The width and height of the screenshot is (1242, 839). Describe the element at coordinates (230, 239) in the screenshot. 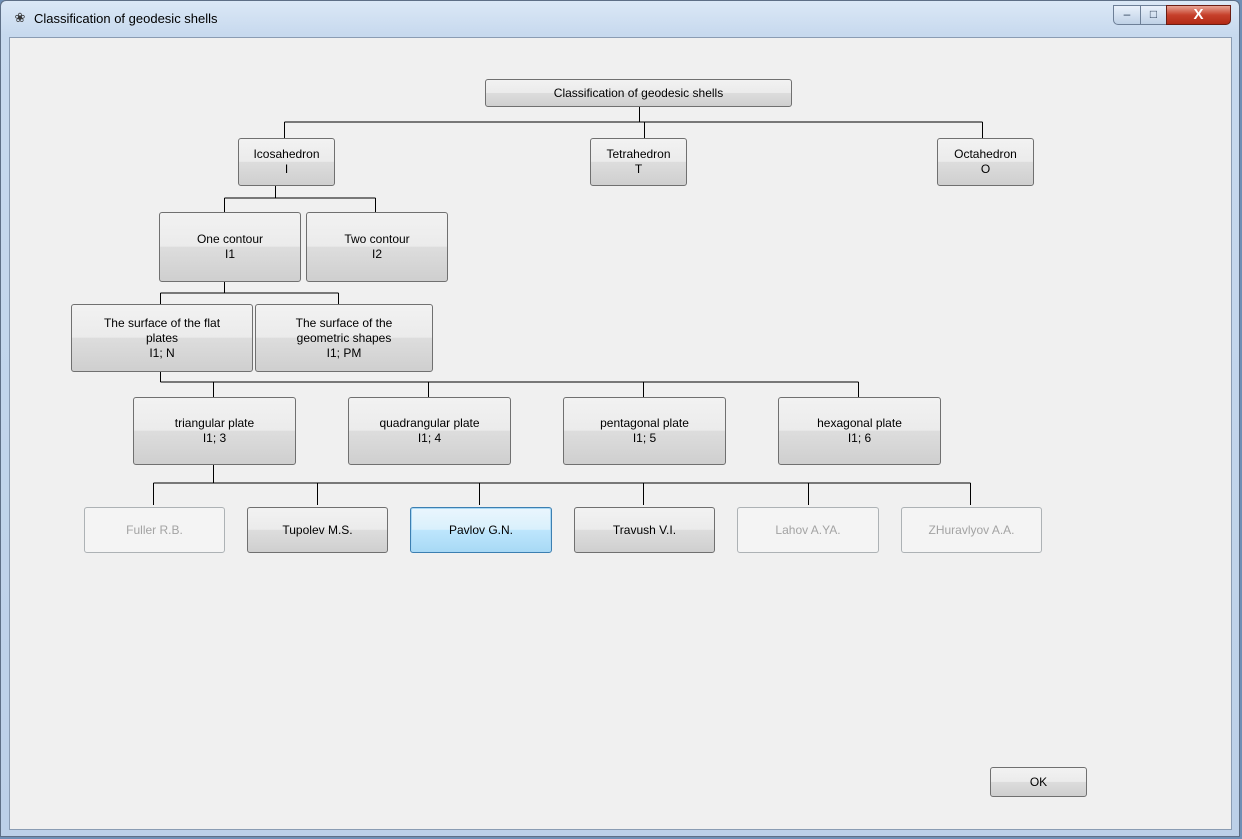

I see `node-name: One contour` at that location.